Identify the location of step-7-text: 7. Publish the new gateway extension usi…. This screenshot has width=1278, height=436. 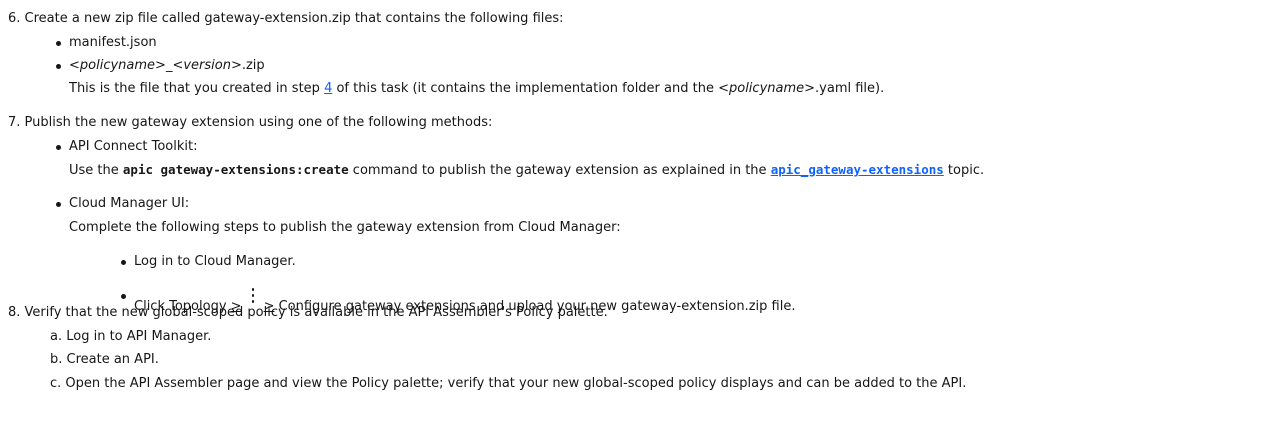
(250, 122).